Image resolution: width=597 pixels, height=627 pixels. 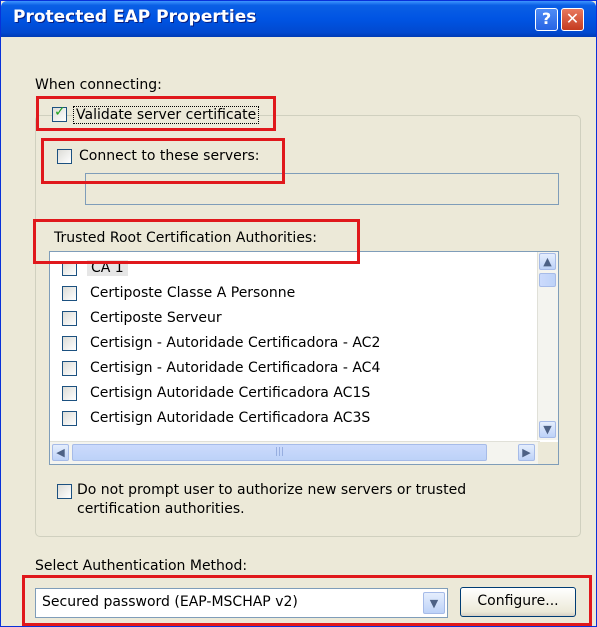 What do you see at coordinates (141, 566) in the screenshot?
I see `auth-method-label: Select Authentication Method:` at bounding box center [141, 566].